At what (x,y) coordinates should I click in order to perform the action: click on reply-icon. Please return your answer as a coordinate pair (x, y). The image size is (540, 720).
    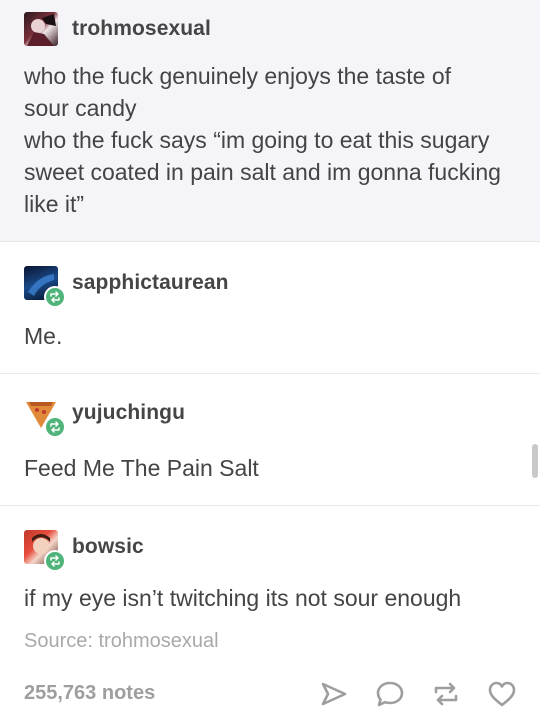
    Looking at the image, I should click on (390, 694).